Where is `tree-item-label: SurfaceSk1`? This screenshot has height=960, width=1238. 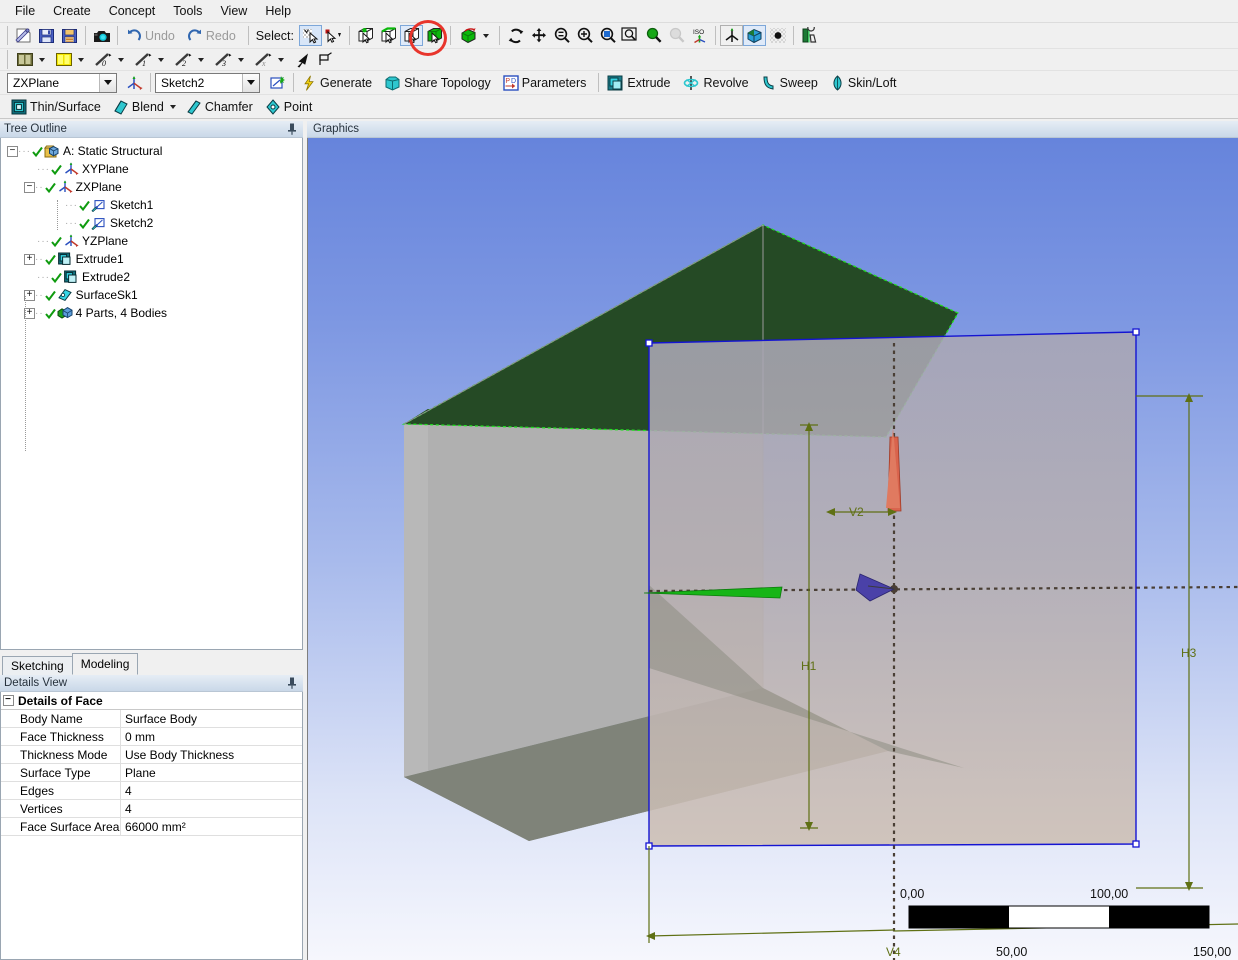 tree-item-label: SurfaceSk1 is located at coordinates (106, 295).